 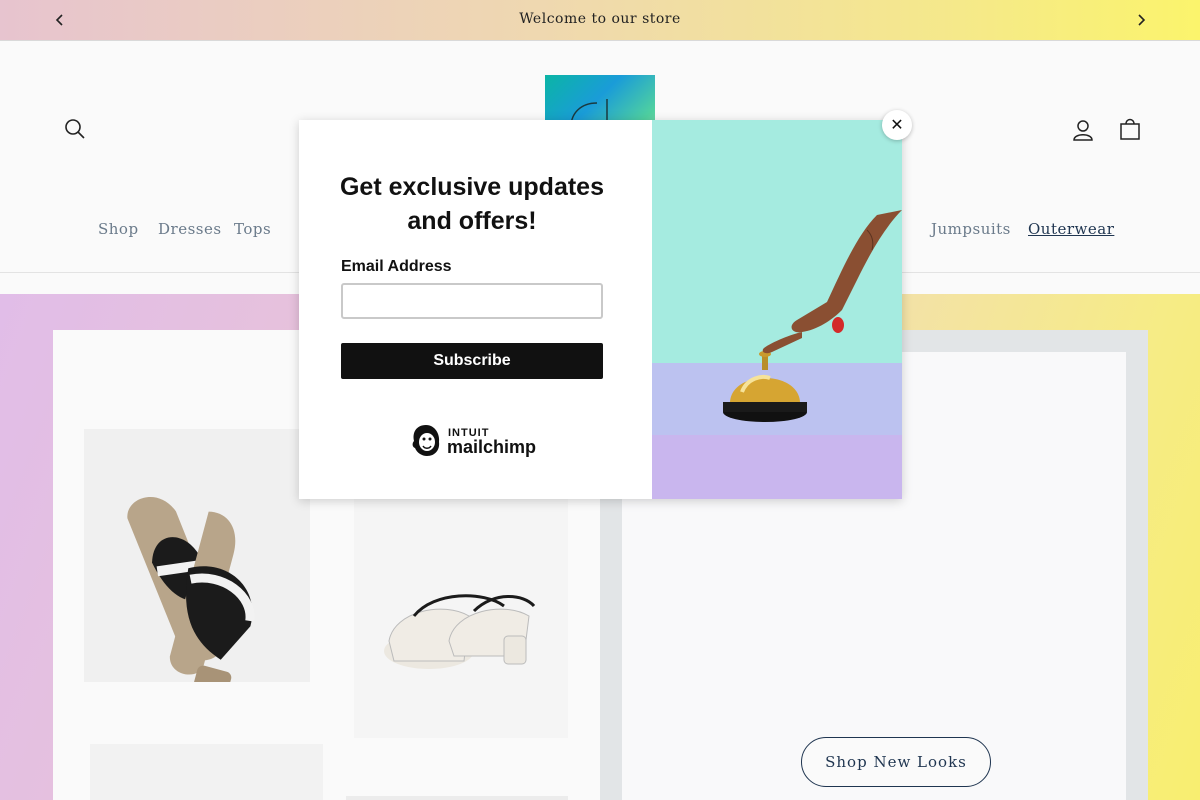 I want to click on announcement-bar: Welcome to our store, so click(x=600, y=20).